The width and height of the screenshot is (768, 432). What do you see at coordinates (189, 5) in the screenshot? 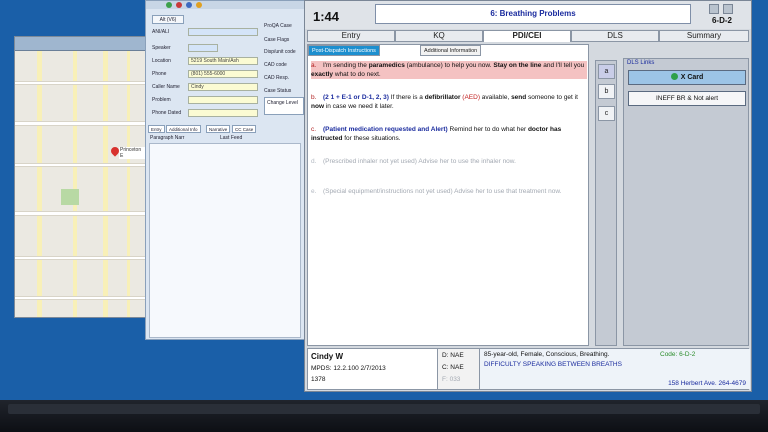
I see `toolbar-blue-icon` at bounding box center [189, 5].